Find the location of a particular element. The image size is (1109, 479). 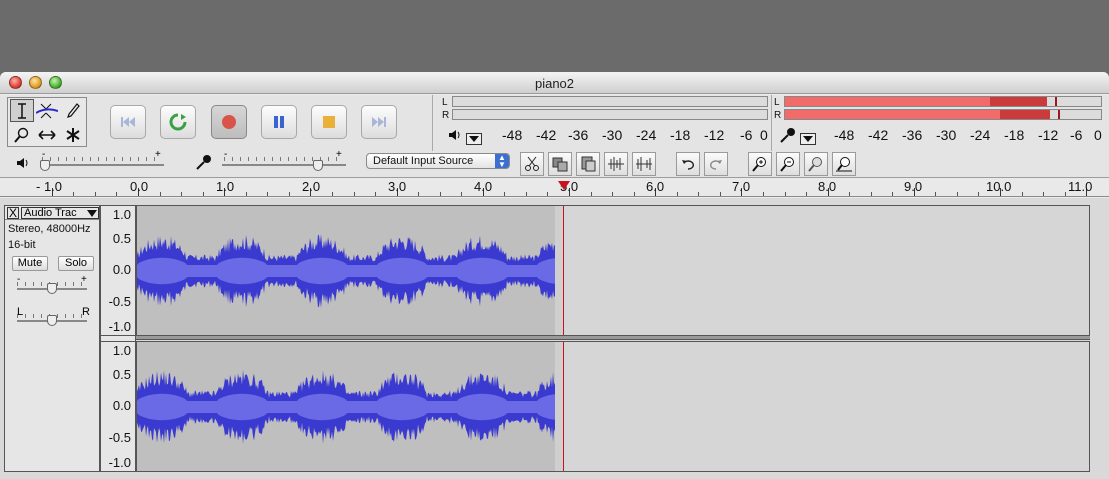

meter-peak-fill is located at coordinates (1025, 114).